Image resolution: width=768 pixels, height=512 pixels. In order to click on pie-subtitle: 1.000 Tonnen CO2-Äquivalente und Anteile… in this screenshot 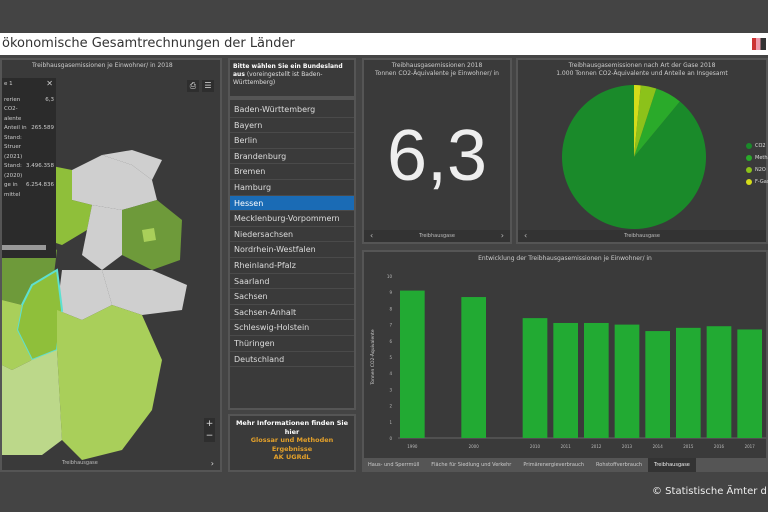, I will do `click(642, 73)`.